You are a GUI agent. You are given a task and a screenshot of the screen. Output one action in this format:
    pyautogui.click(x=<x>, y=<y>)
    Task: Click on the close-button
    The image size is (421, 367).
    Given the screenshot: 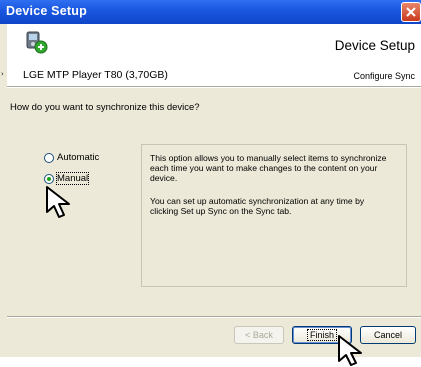 What is the action you would take?
    pyautogui.click(x=411, y=12)
    